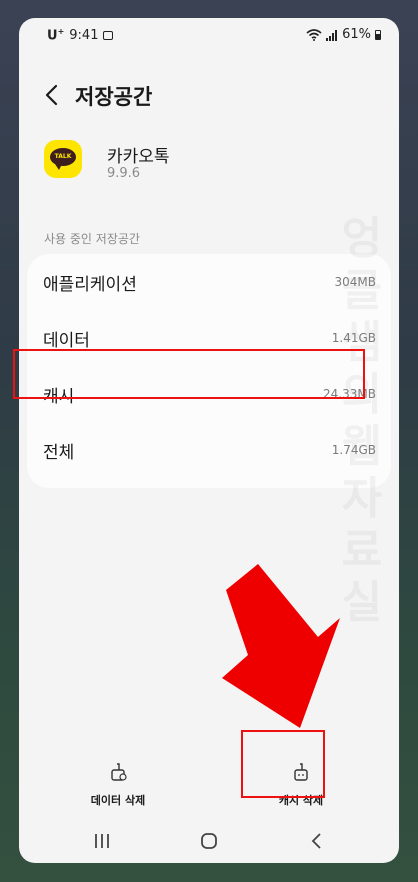 The image size is (418, 882). Describe the element at coordinates (63, 156) in the screenshot. I see `app-icon-text: TALK` at that location.